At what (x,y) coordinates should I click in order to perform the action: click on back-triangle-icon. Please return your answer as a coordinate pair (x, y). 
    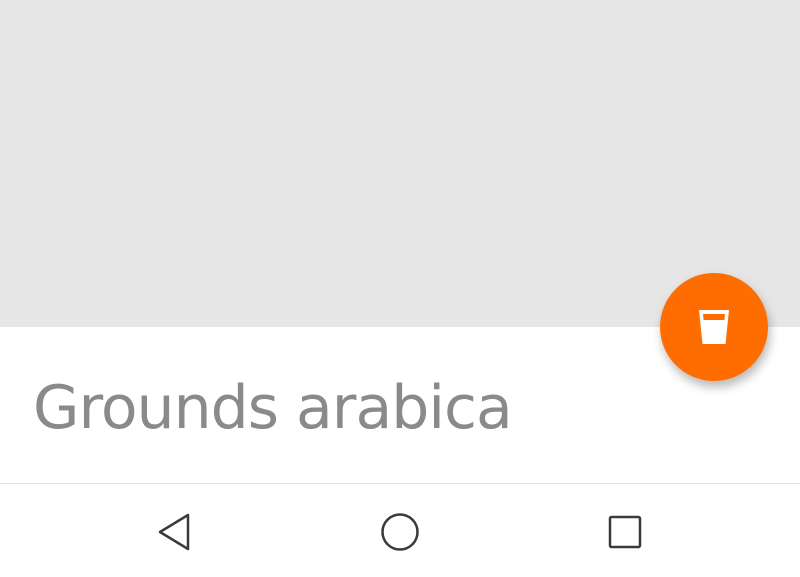
    Looking at the image, I should click on (174, 532).